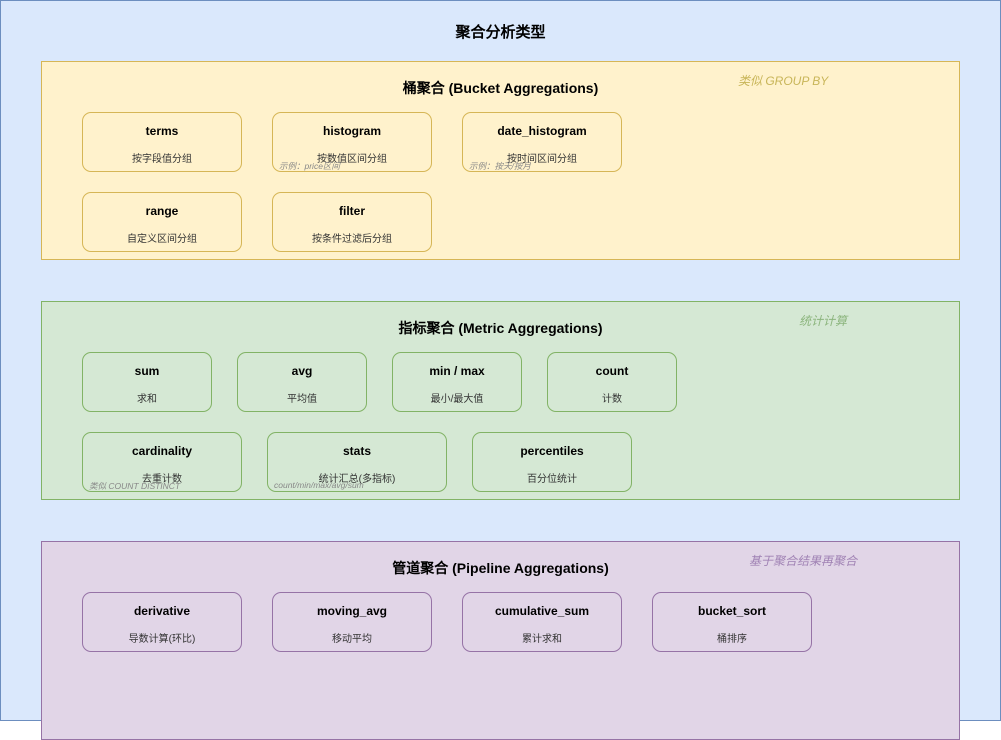 The image size is (1001, 740). I want to click on card-description: 百分位统计, so click(552, 479).